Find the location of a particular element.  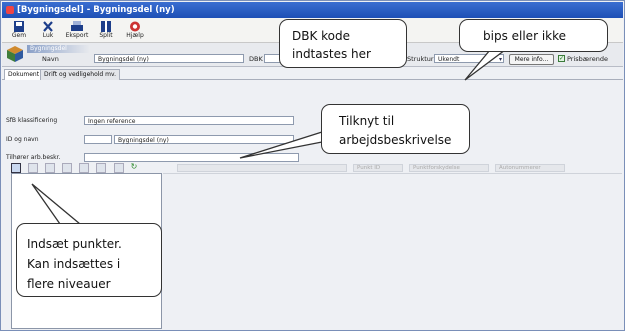

callout-bips-line1: bips eller ikke is located at coordinates (525, 36).